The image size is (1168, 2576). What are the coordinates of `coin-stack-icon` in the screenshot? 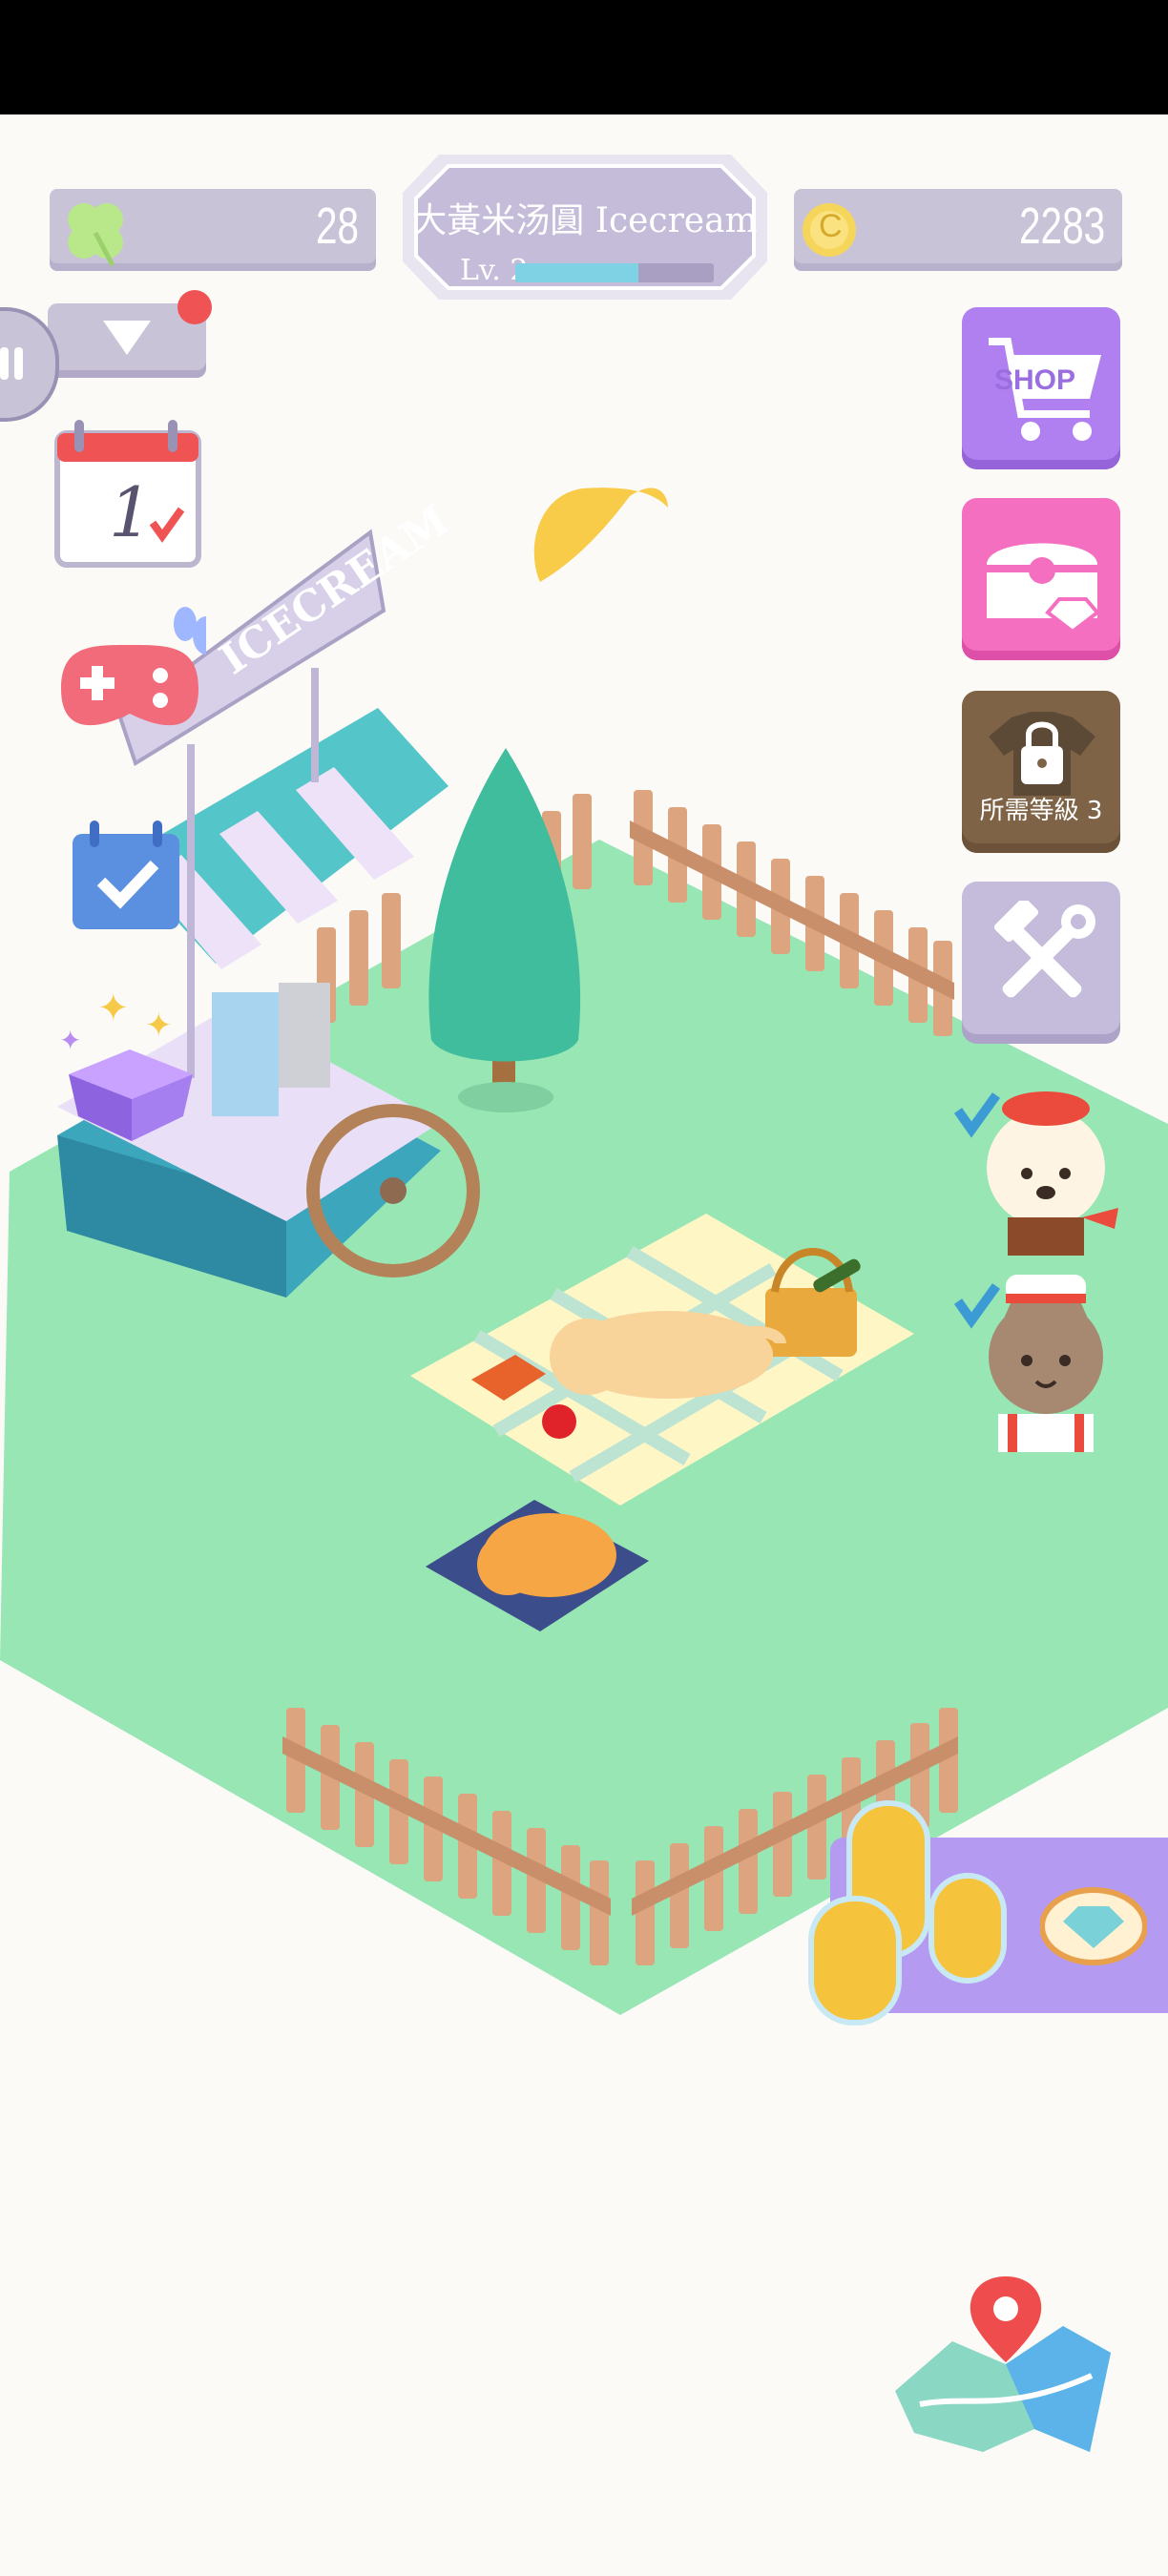 It's located at (912, 1908).